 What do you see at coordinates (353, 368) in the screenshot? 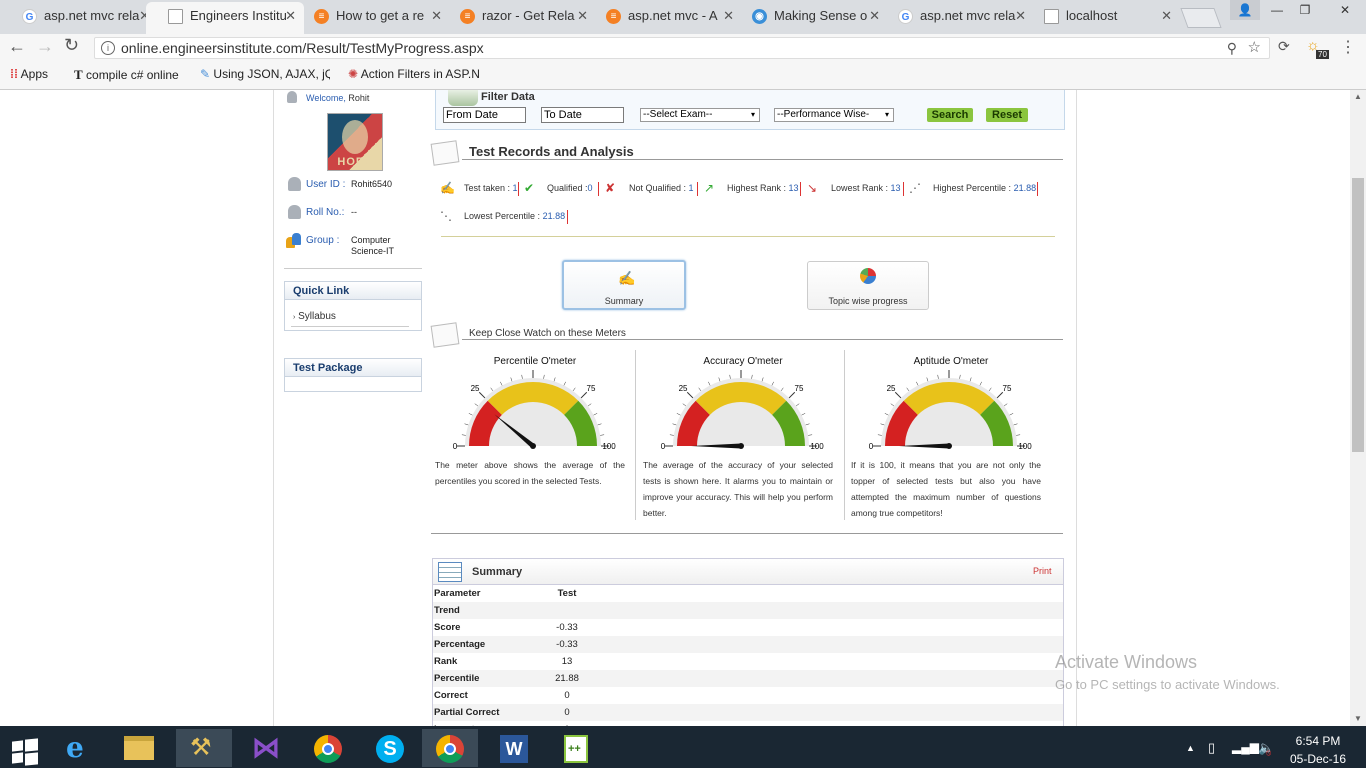
I see `test-package-title: Test Package` at bounding box center [353, 368].